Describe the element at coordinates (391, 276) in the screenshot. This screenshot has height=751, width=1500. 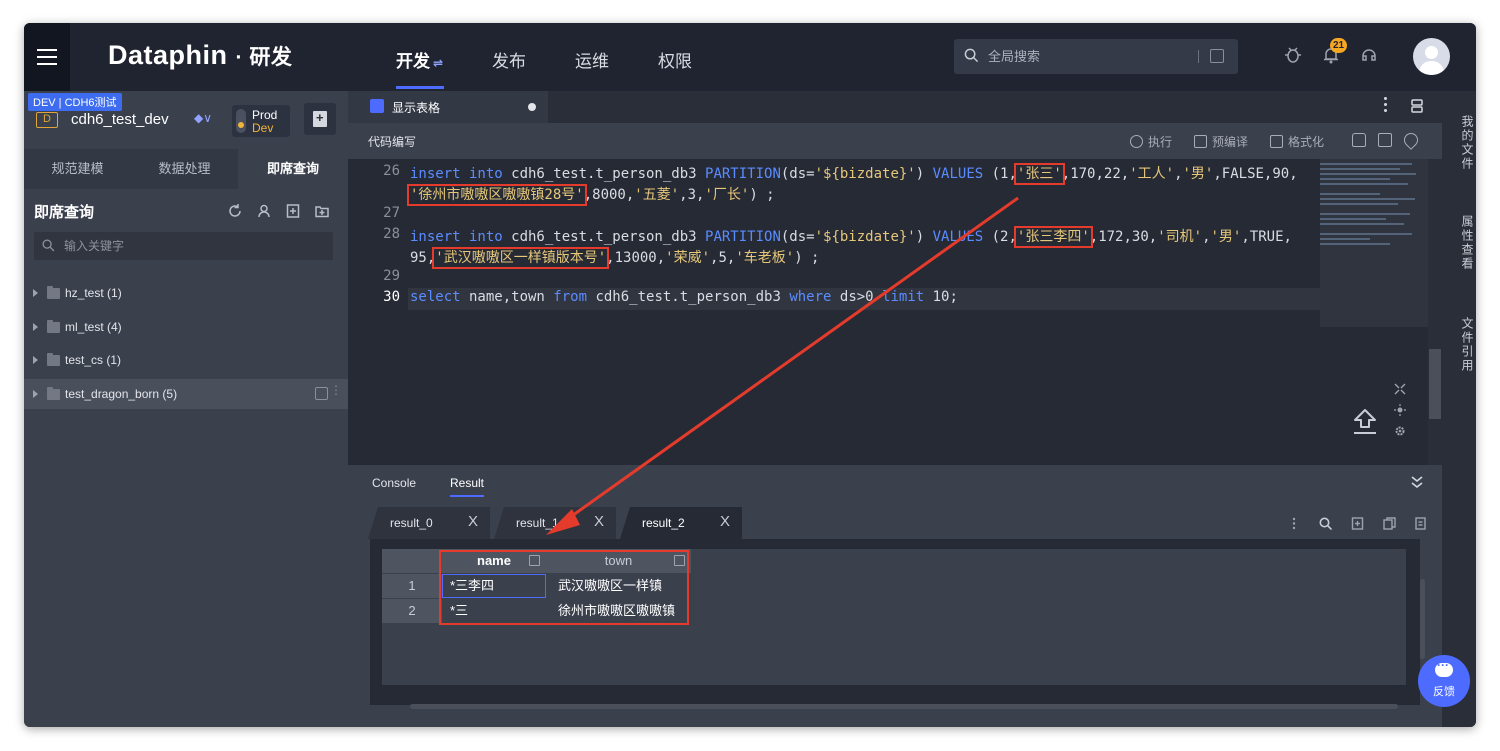
I see `line-number: 29` at that location.